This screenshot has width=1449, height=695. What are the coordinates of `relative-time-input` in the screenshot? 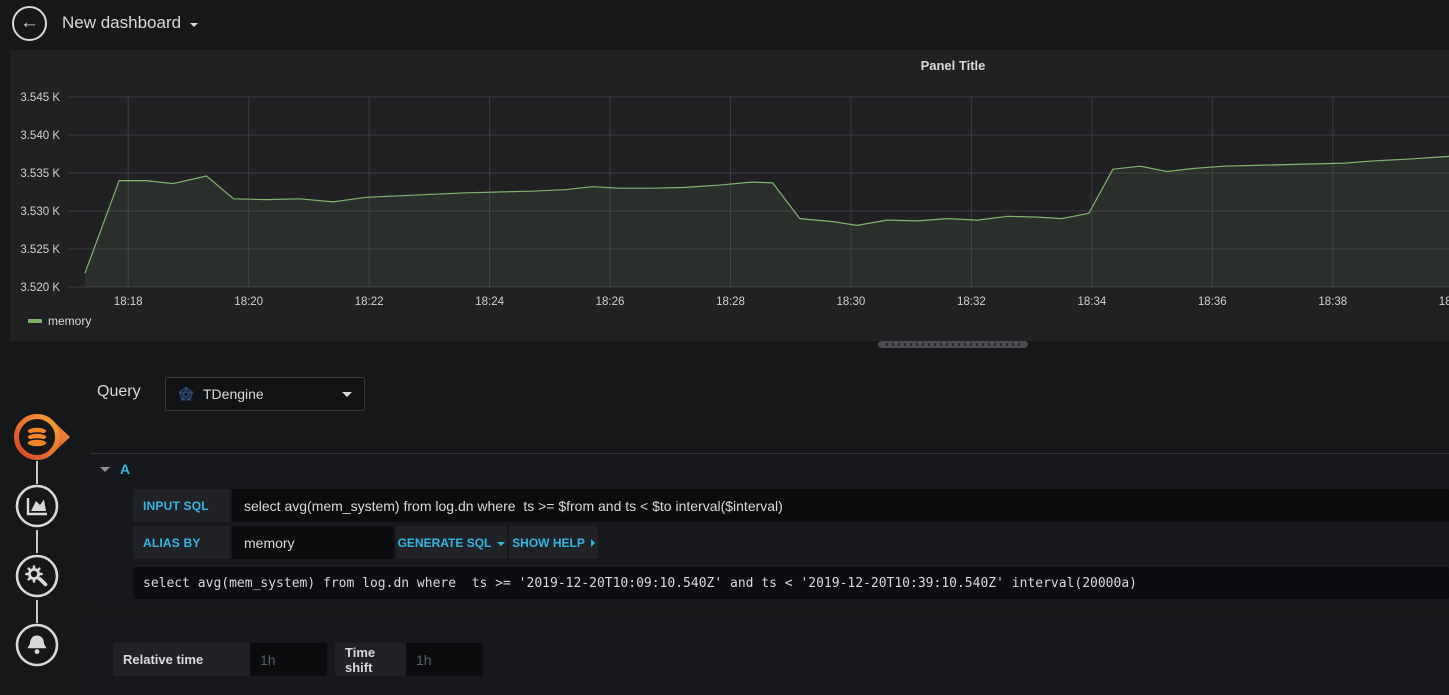 It's located at (288, 659).